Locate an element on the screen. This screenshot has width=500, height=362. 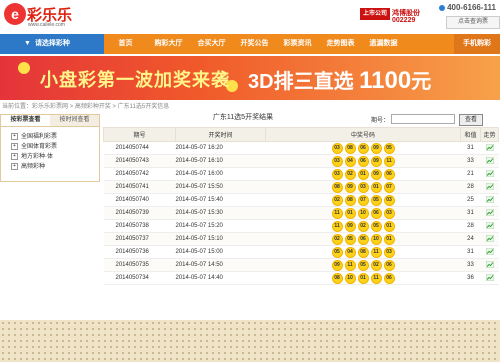
sum-cell: 25 is located at coordinates (470, 200).